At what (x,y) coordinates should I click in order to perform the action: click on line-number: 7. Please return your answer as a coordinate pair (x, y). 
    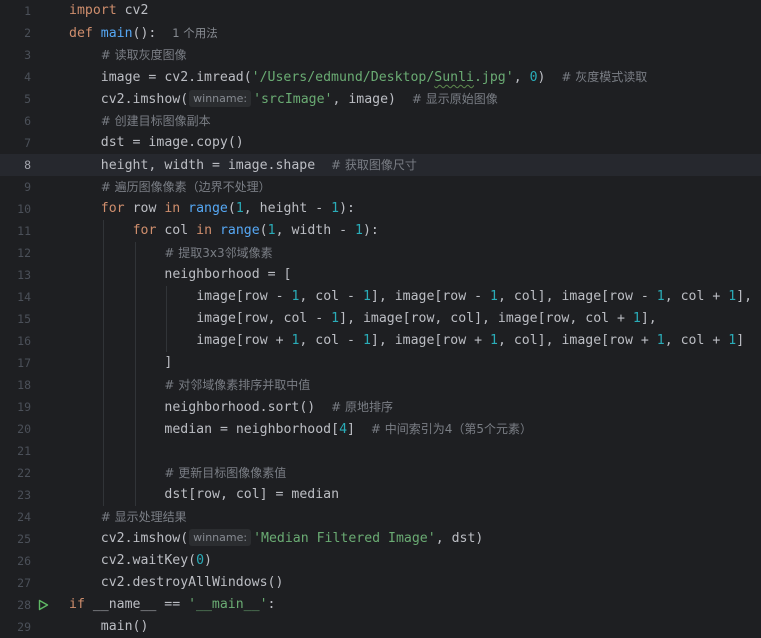
    Looking at the image, I should click on (27, 143).